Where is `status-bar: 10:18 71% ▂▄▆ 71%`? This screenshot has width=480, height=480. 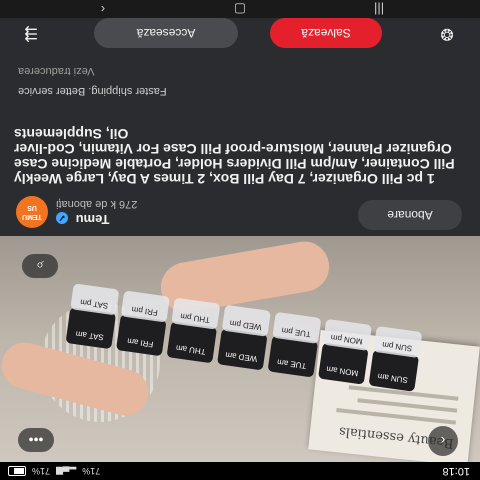 status-bar: 10:18 71% ▂▄▆ 71% is located at coordinates (240, 471).